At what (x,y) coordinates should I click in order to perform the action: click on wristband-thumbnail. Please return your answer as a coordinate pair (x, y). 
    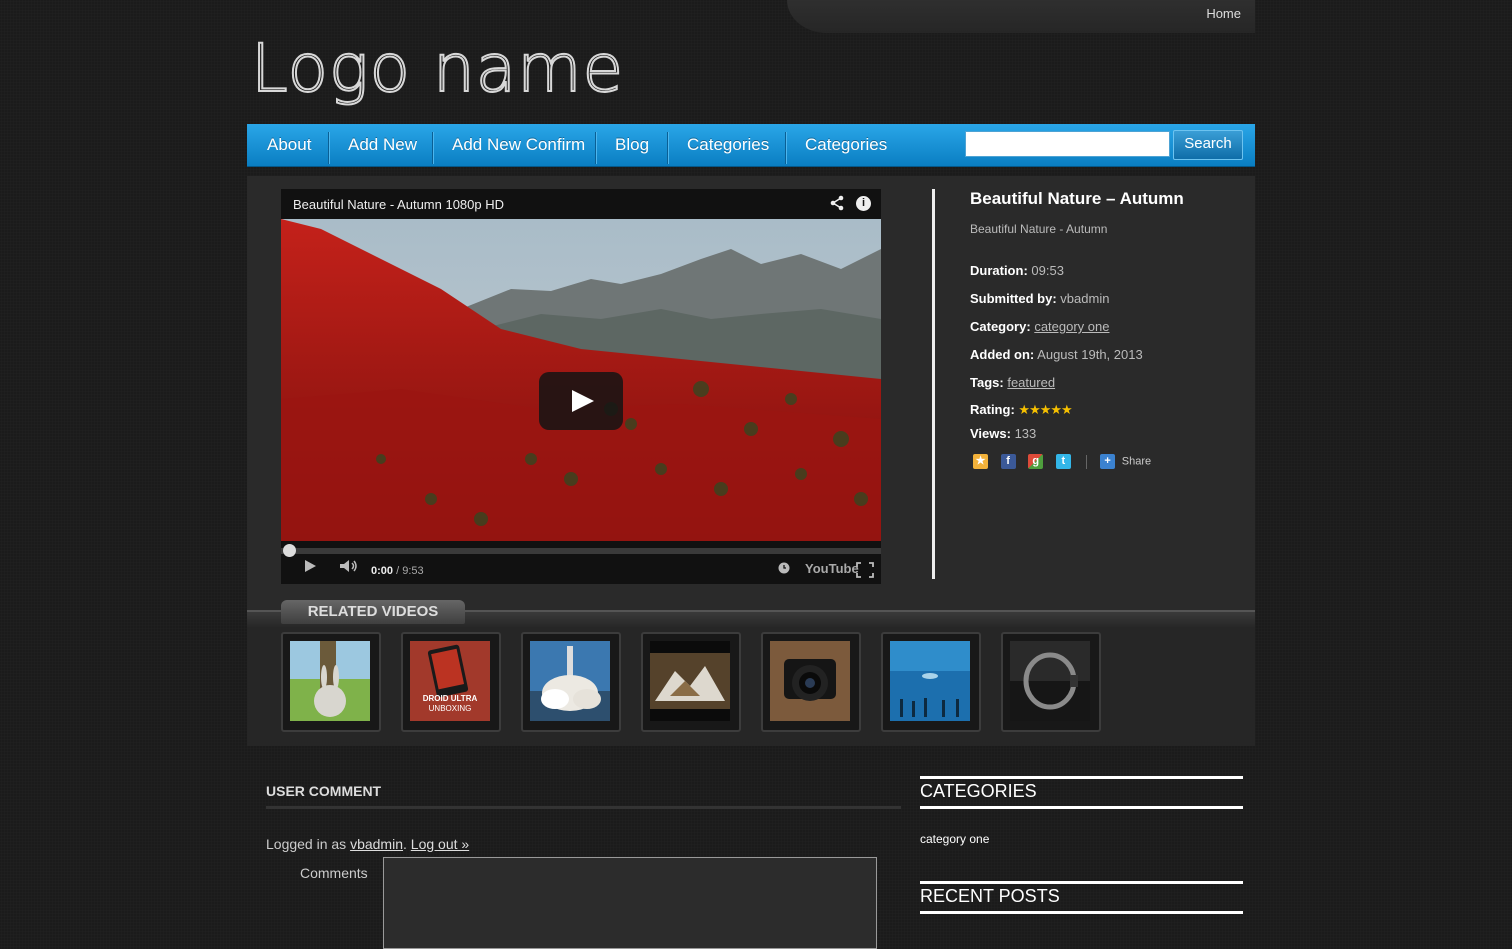
    Looking at the image, I should click on (1050, 681).